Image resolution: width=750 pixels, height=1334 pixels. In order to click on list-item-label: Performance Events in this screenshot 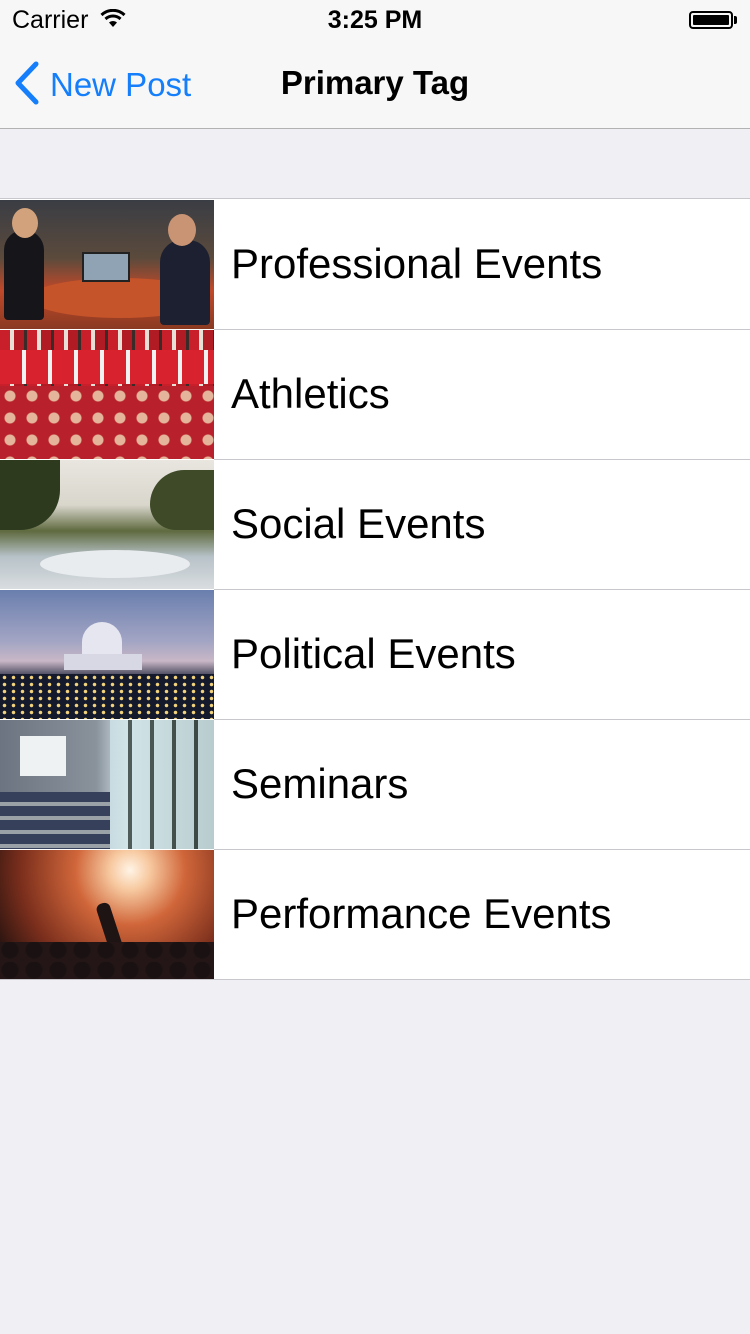, I will do `click(421, 913)`.